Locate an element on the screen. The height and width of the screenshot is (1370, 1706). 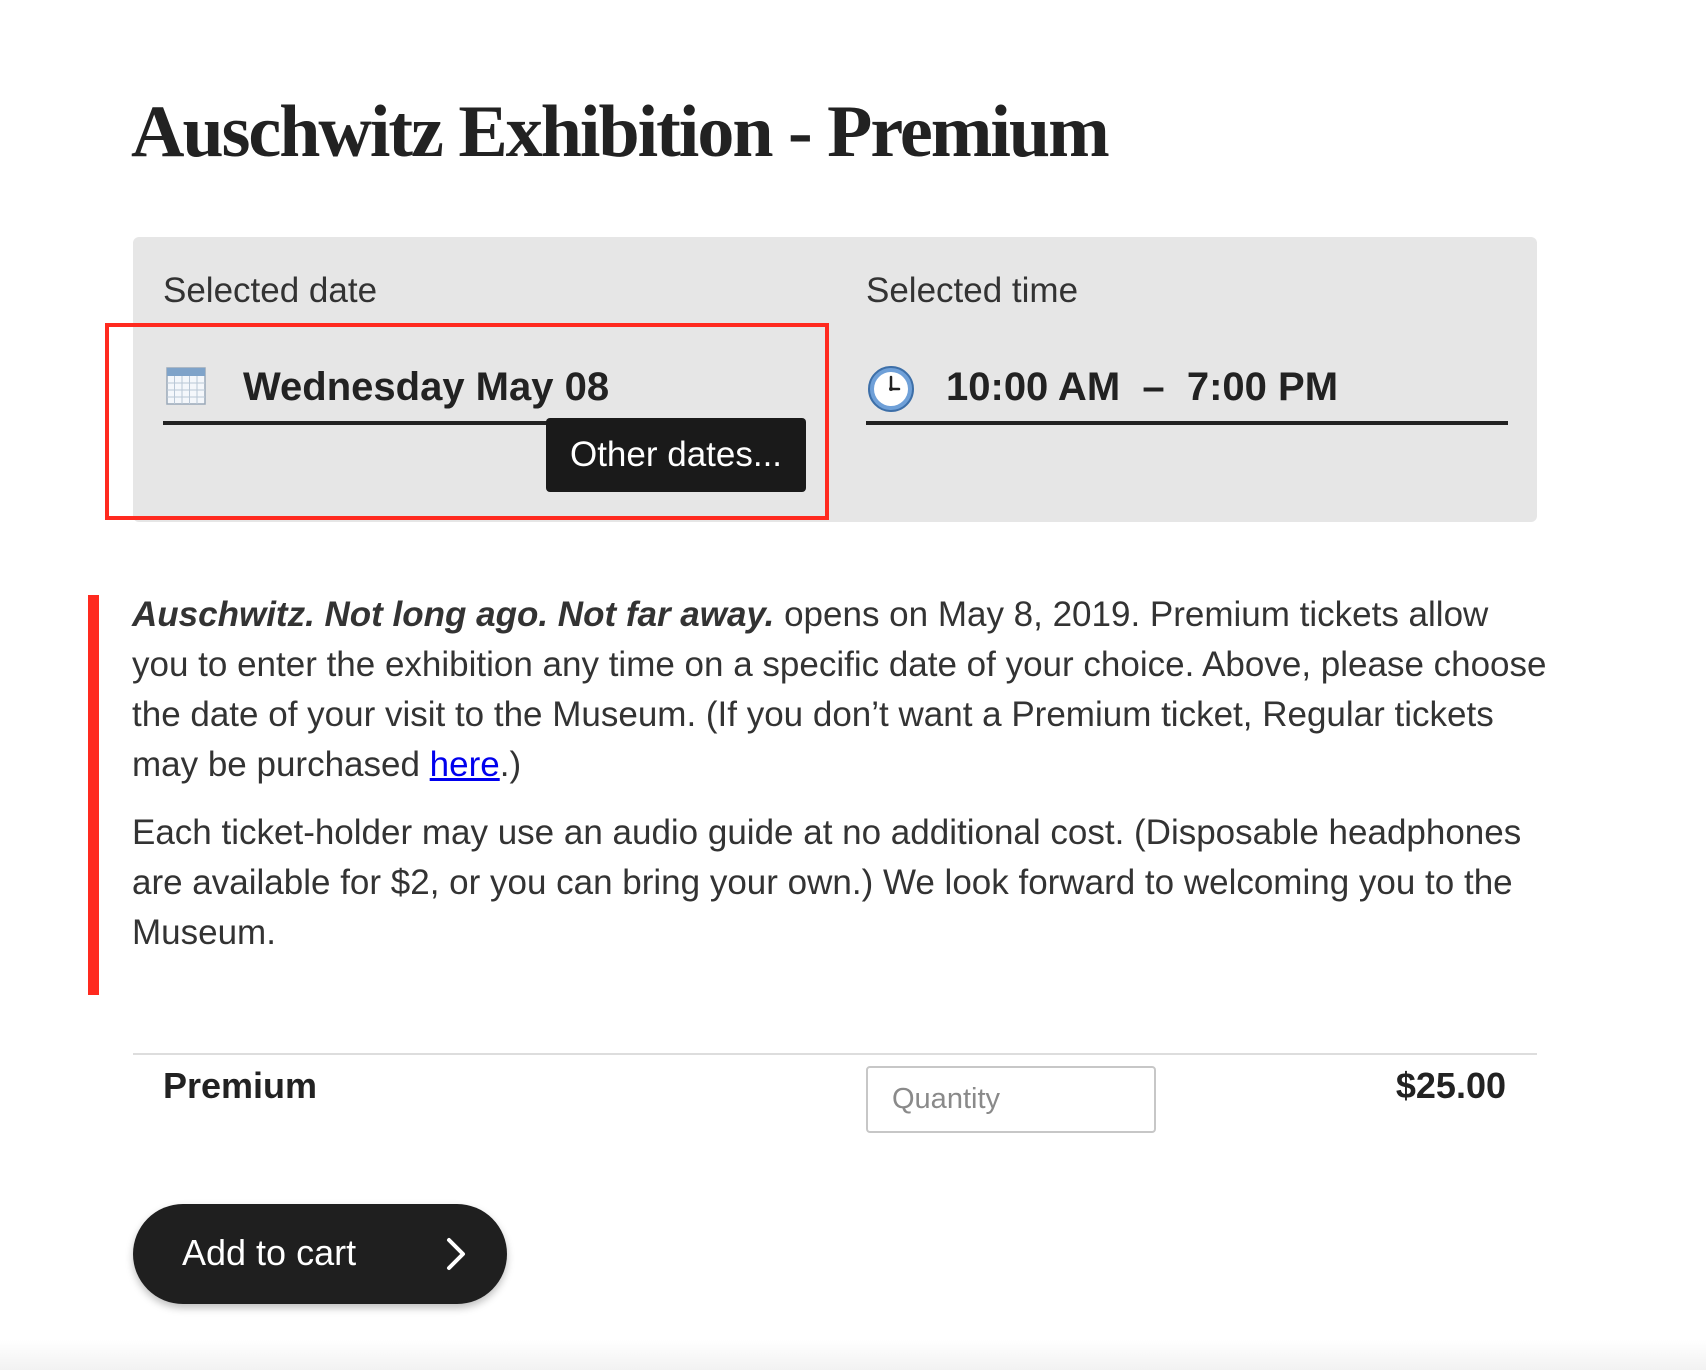
add-to-cart-label: Add to cart is located at coordinates (269, 1252).